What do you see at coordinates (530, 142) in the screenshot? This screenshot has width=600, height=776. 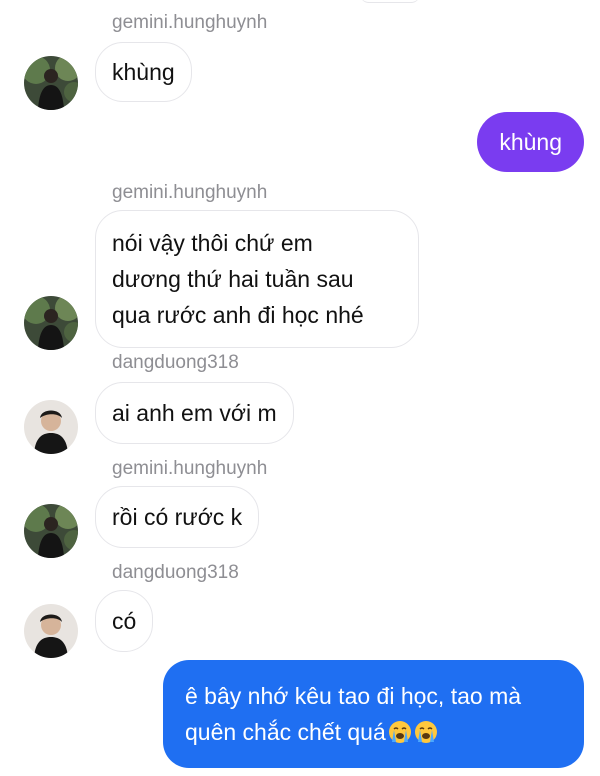 I see `self-message-bubble: khùng` at bounding box center [530, 142].